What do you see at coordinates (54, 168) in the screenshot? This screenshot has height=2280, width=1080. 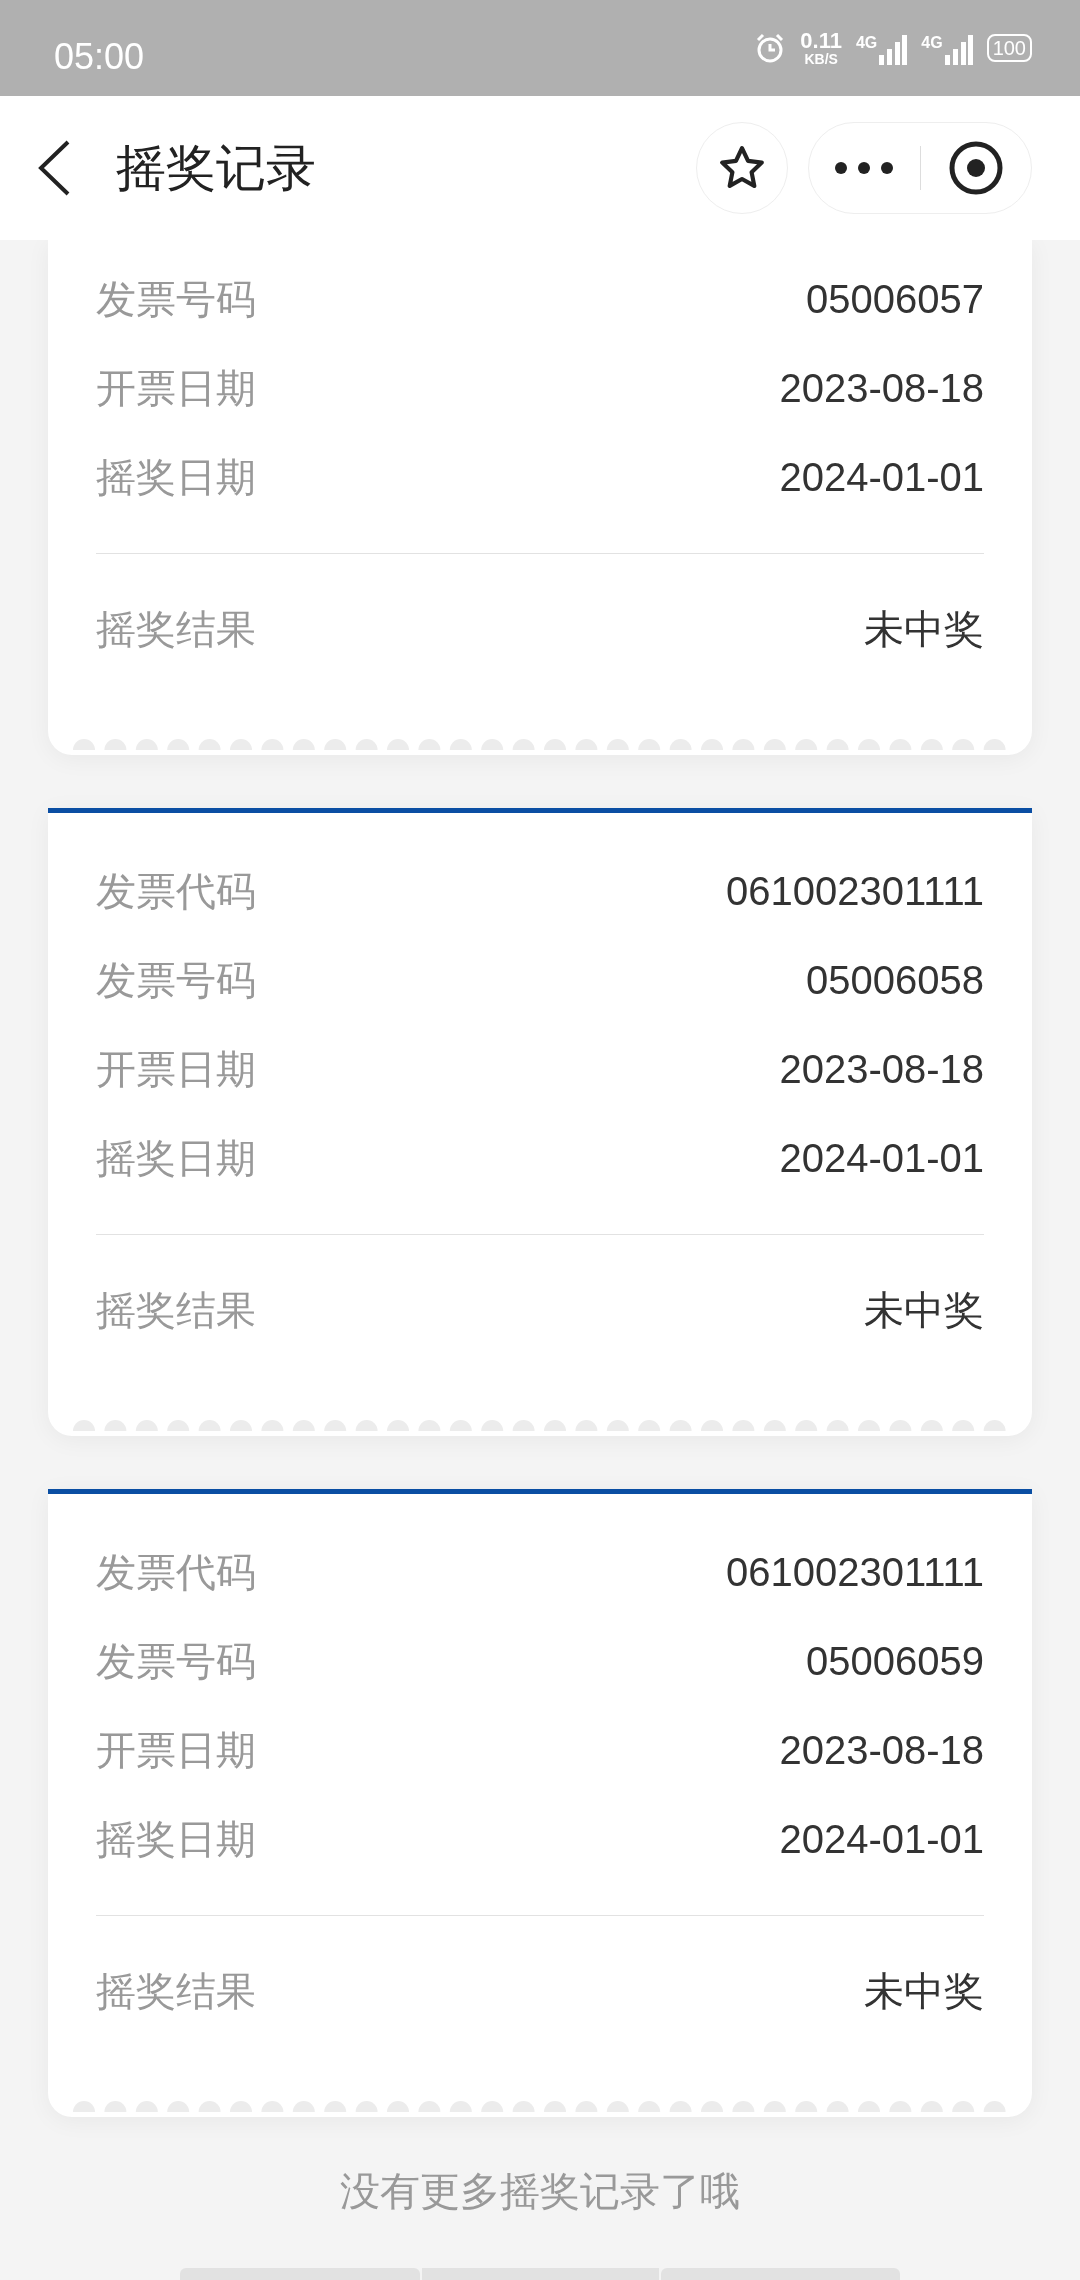 I see `back-button` at bounding box center [54, 168].